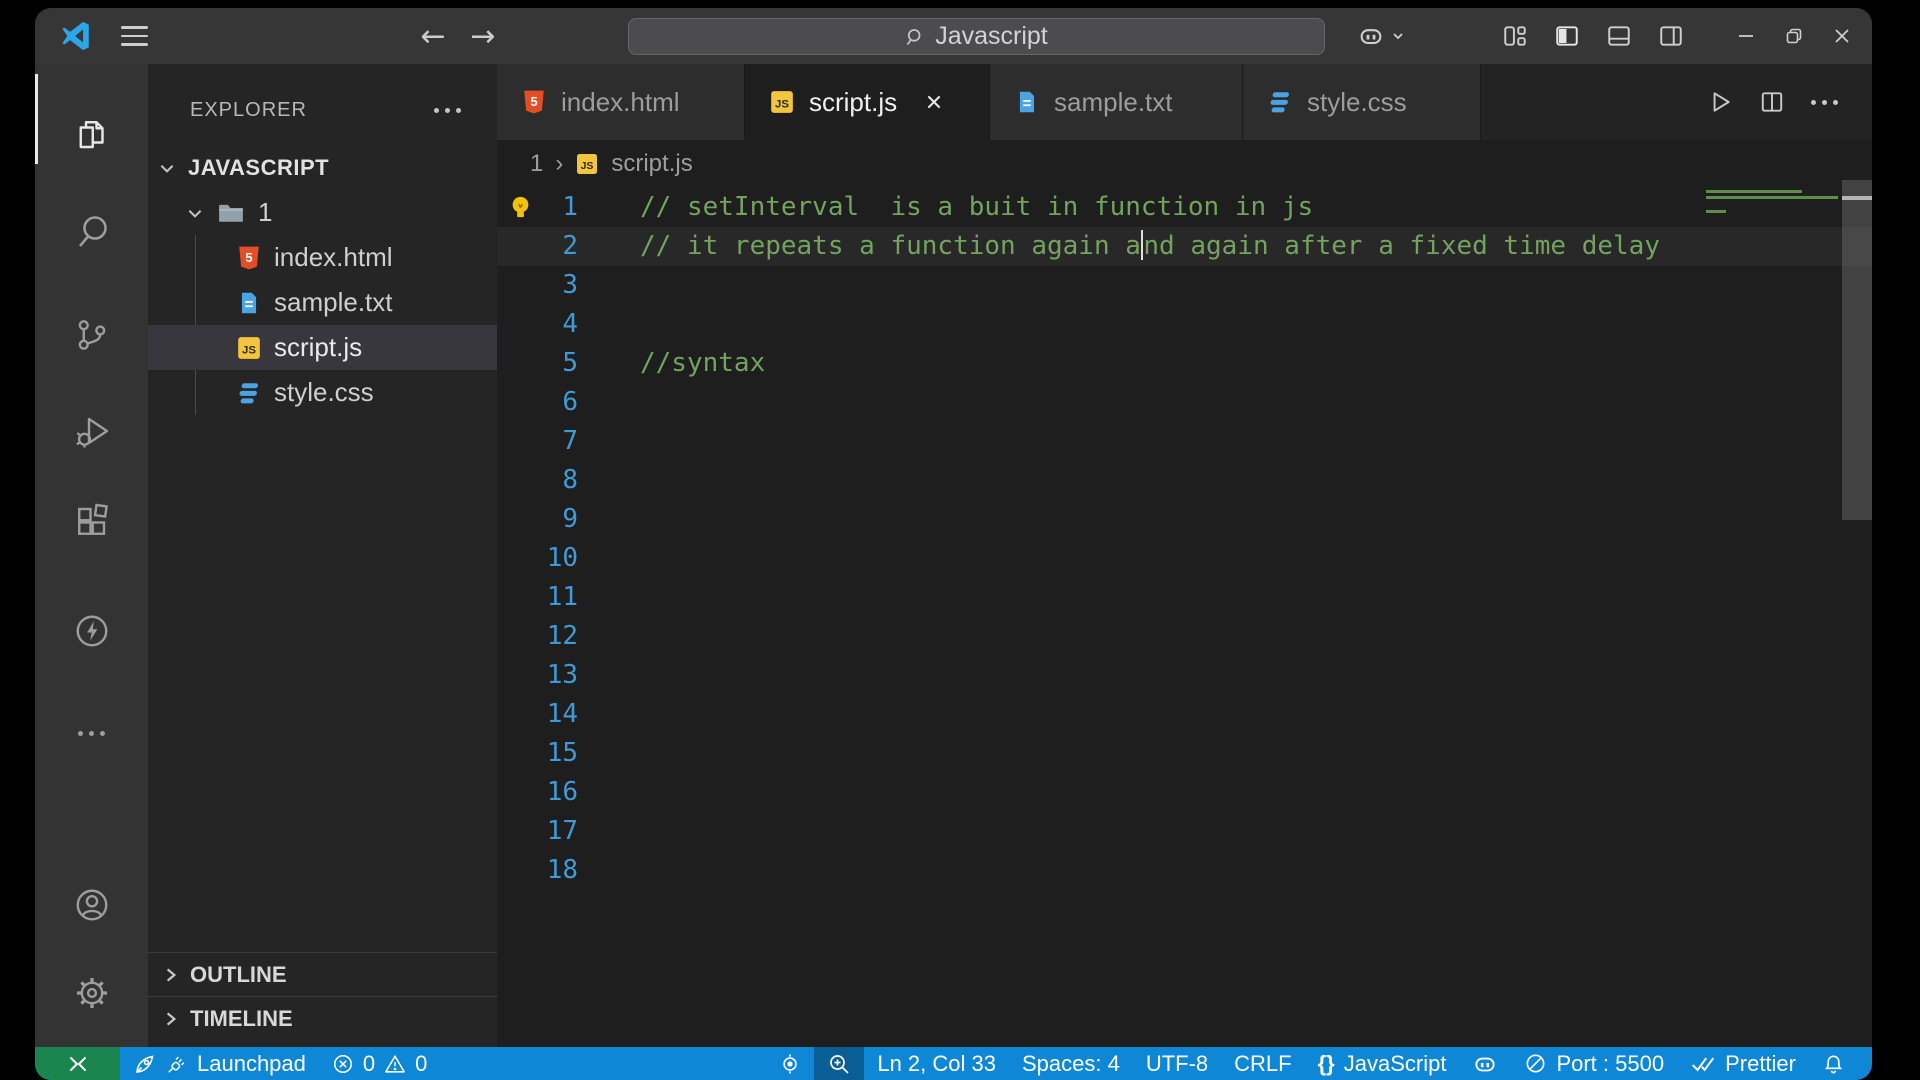  What do you see at coordinates (1485, 1063) in the screenshot?
I see `copilot-status-item` at bounding box center [1485, 1063].